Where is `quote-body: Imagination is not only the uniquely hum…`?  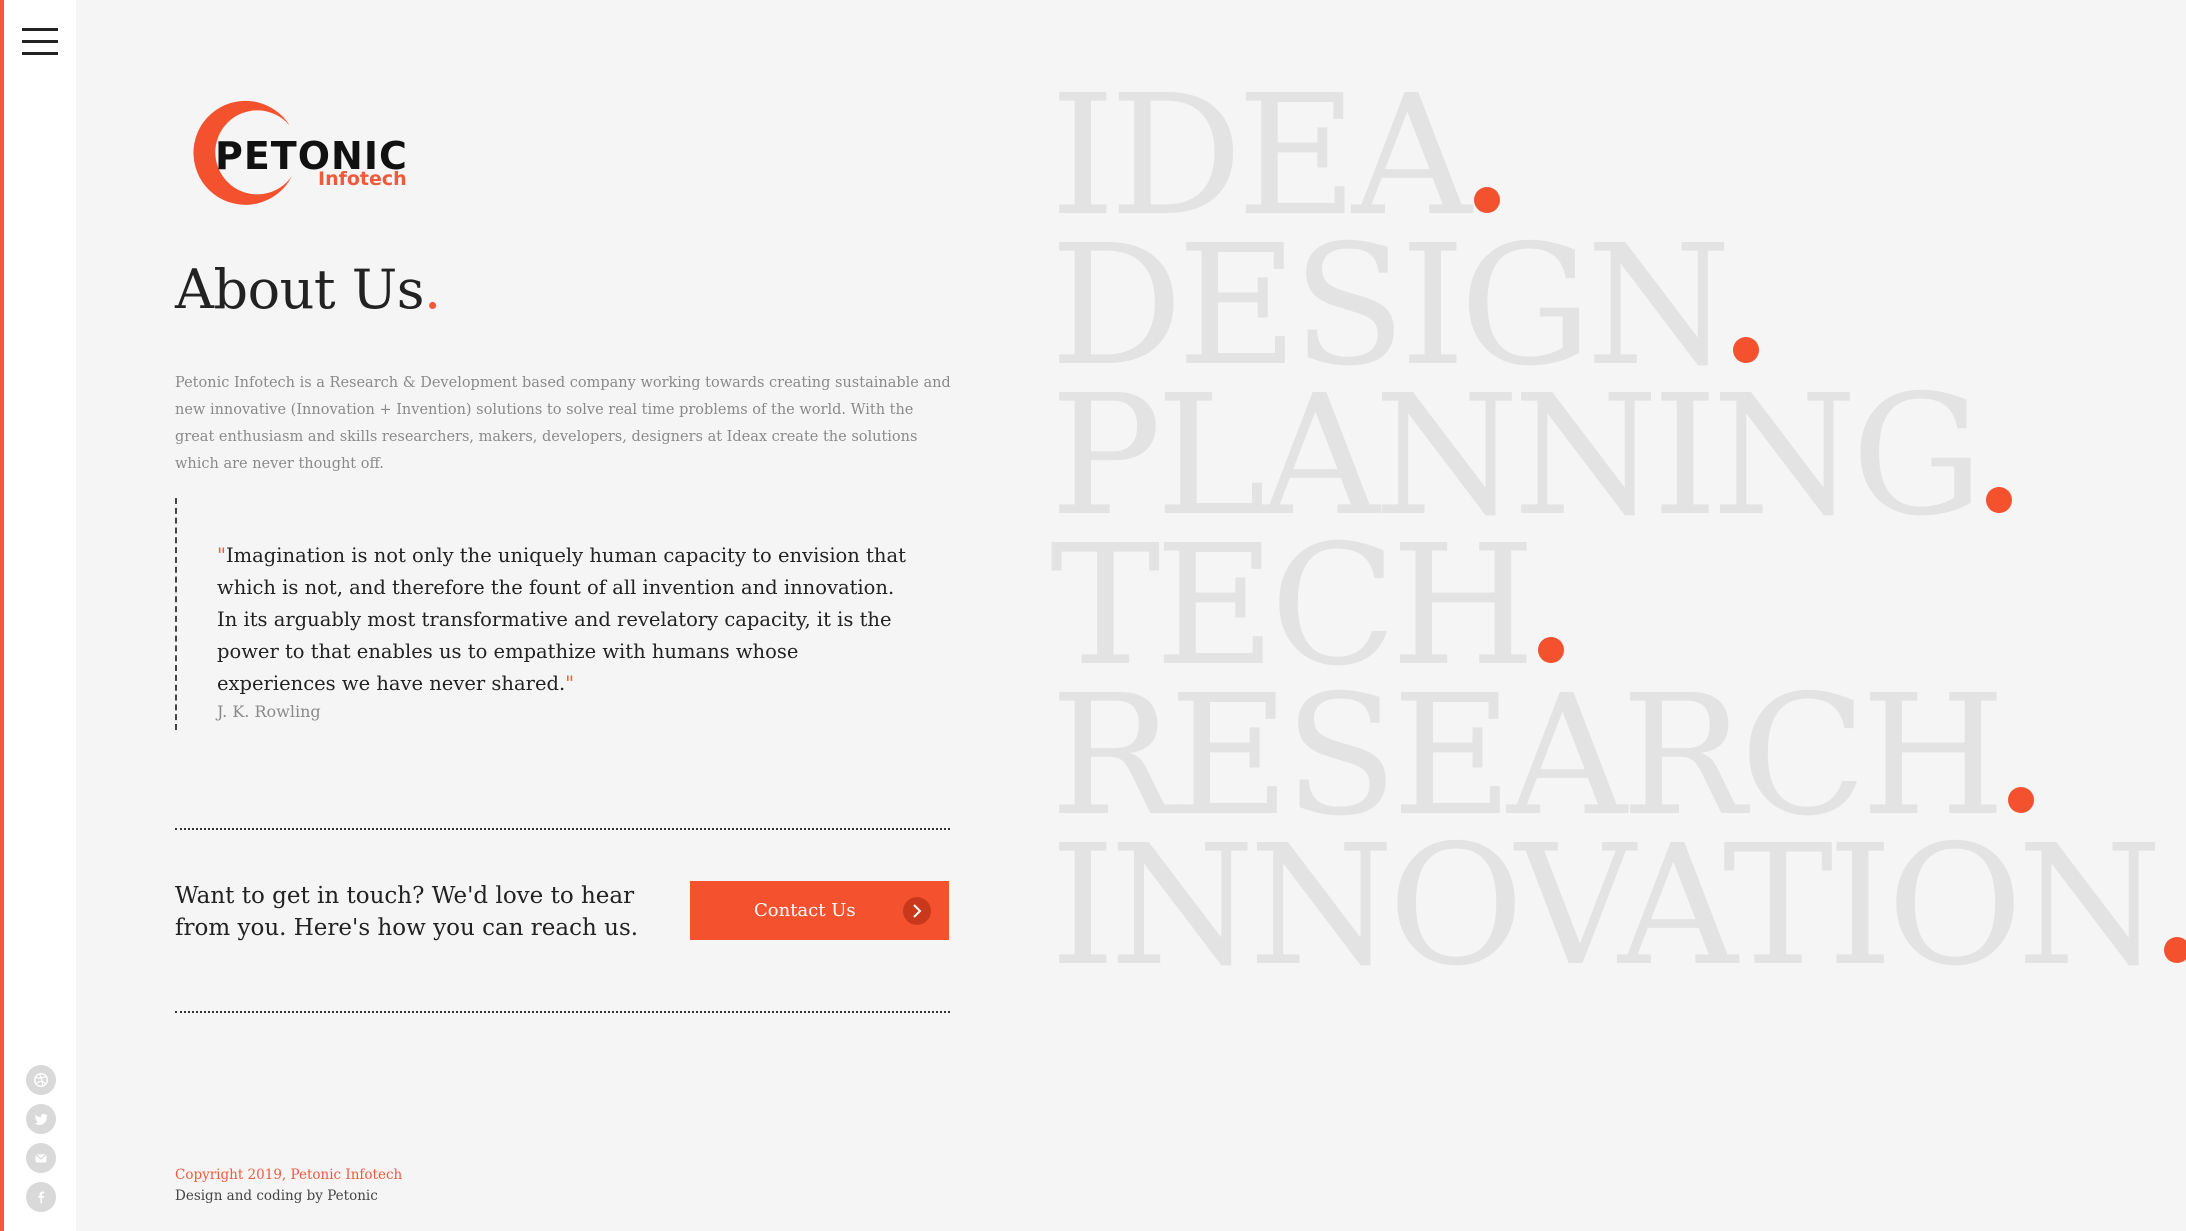
quote-body: Imagination is not only the uniquely hum… is located at coordinates (561, 619).